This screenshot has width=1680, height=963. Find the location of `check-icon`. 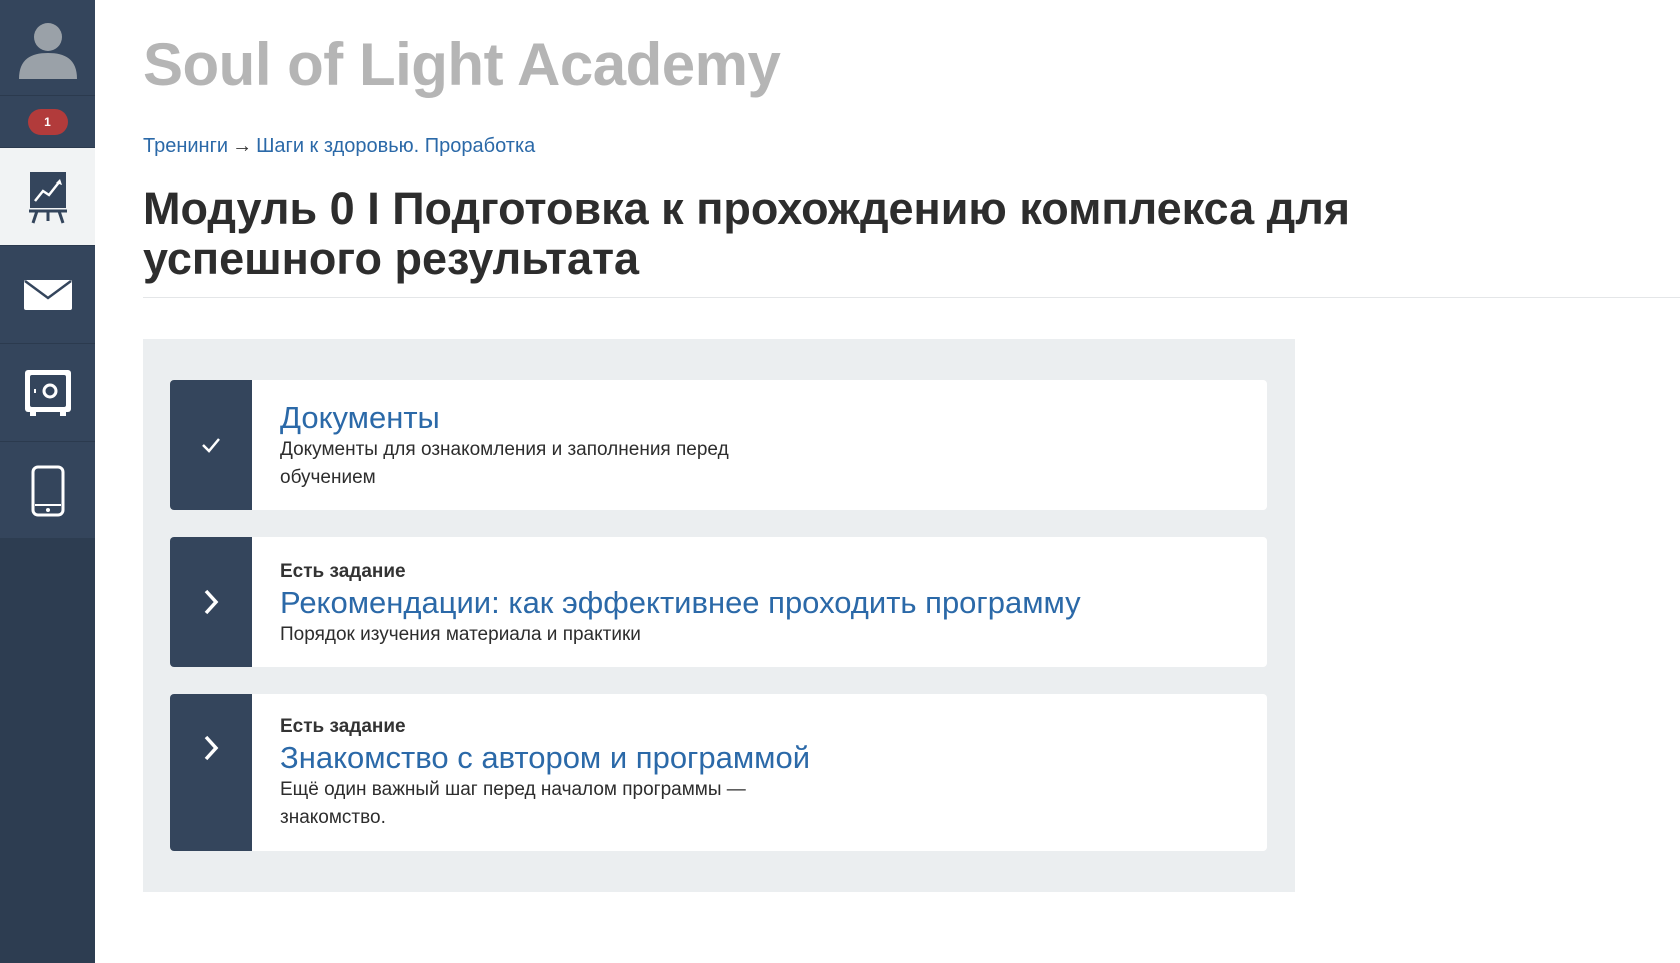

check-icon is located at coordinates (211, 445).